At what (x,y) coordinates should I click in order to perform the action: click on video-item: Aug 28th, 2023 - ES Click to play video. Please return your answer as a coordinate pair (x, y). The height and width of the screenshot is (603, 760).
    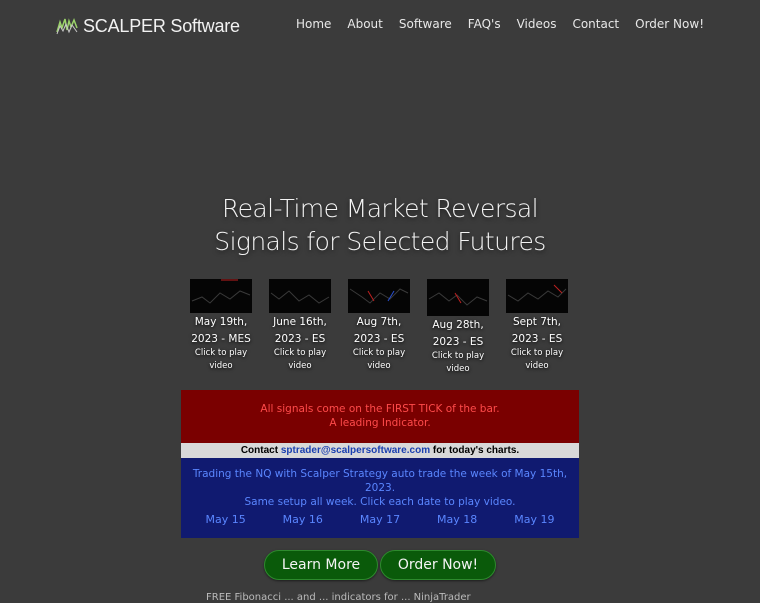
    Looking at the image, I should click on (458, 327).